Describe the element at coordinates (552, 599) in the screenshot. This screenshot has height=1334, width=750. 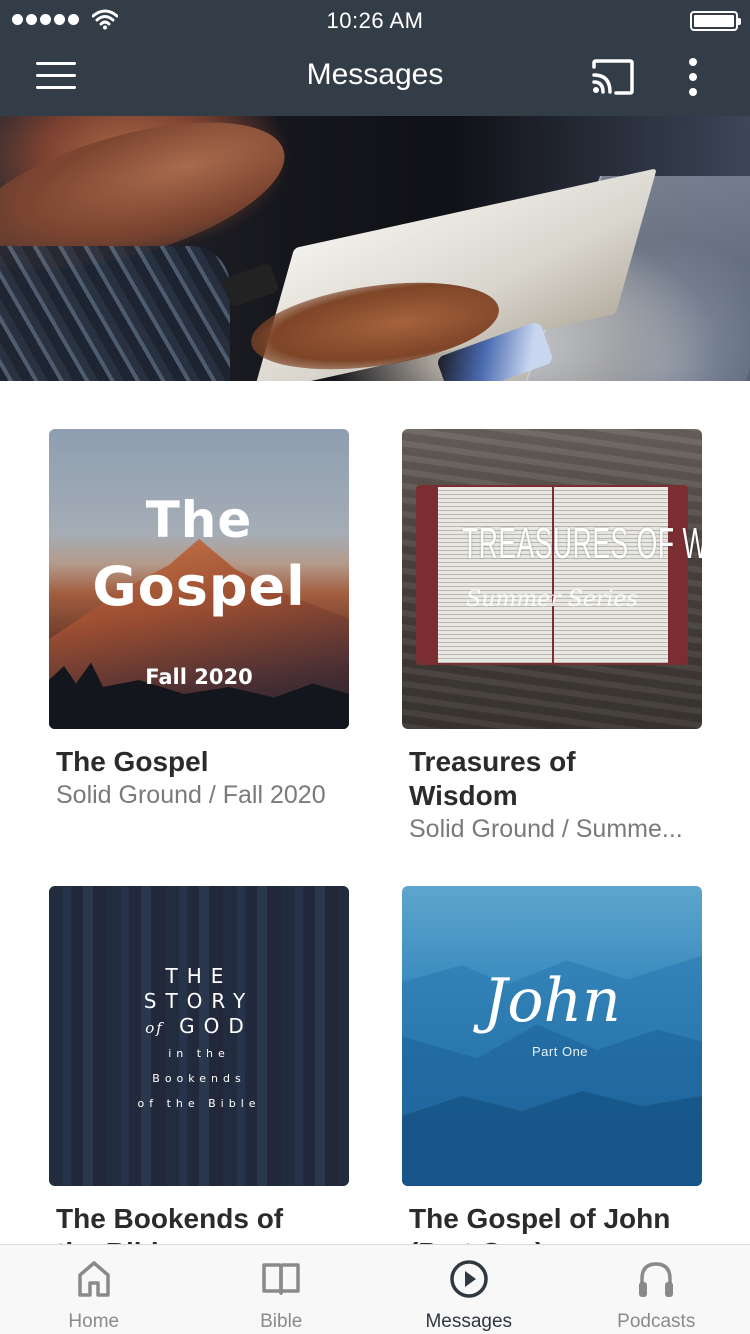
I see `artwork-text: Summer Series` at that location.